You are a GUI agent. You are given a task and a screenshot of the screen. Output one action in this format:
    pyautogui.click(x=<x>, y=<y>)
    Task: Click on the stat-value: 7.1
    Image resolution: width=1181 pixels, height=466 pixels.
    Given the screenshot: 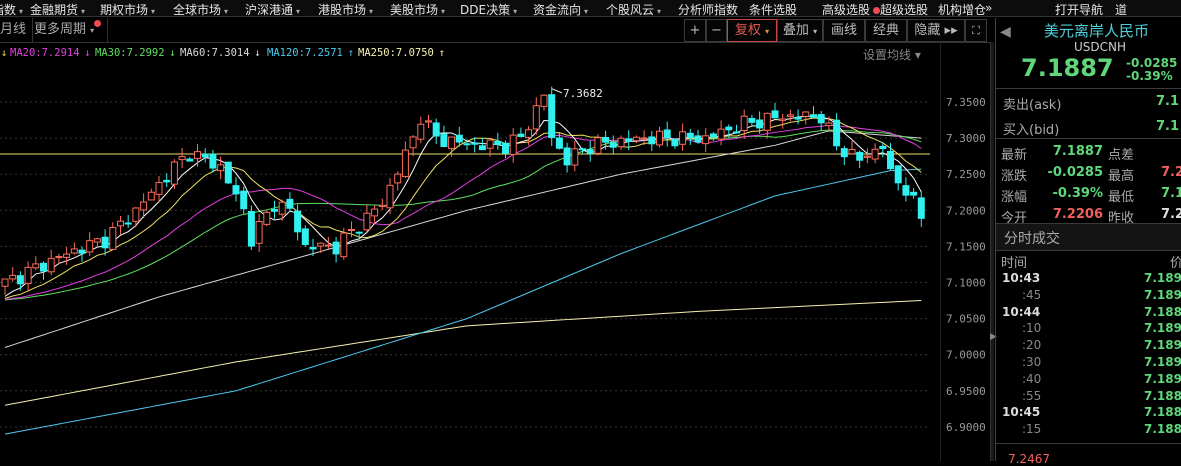 What is the action you would take?
    pyautogui.click(x=1171, y=193)
    